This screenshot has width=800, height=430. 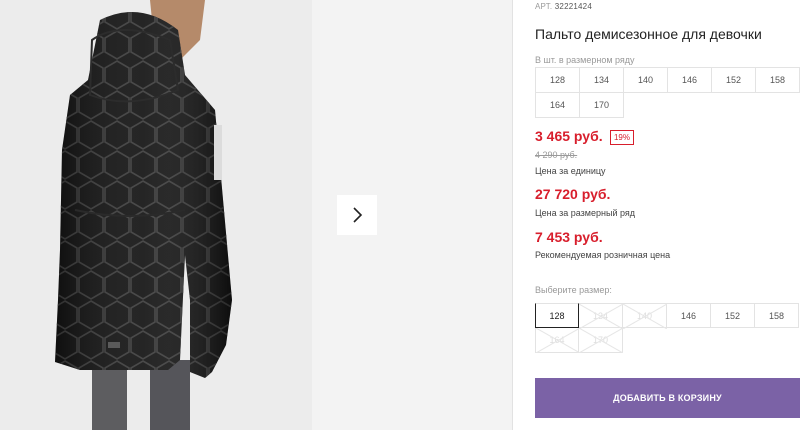 I want to click on size-select-label: Выберите размер:, so click(x=573, y=290).